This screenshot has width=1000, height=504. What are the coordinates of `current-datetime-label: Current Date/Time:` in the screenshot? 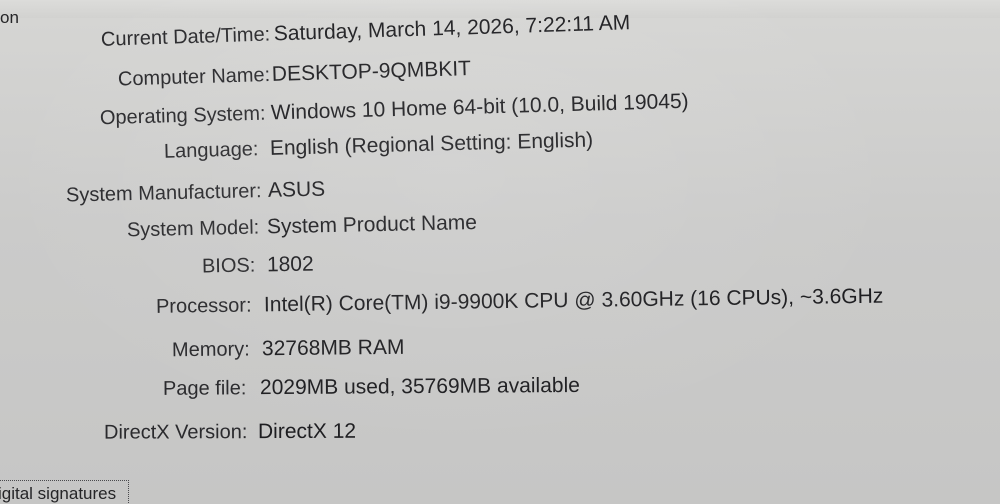 It's located at (185, 37).